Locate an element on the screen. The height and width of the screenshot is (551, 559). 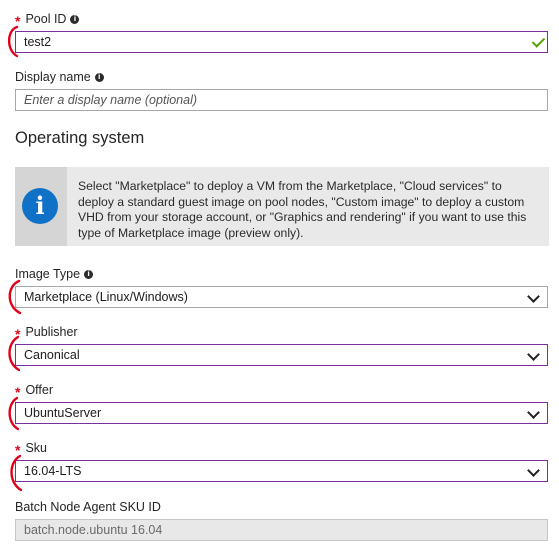
info-banner-icon-cell: i is located at coordinates (41, 206).